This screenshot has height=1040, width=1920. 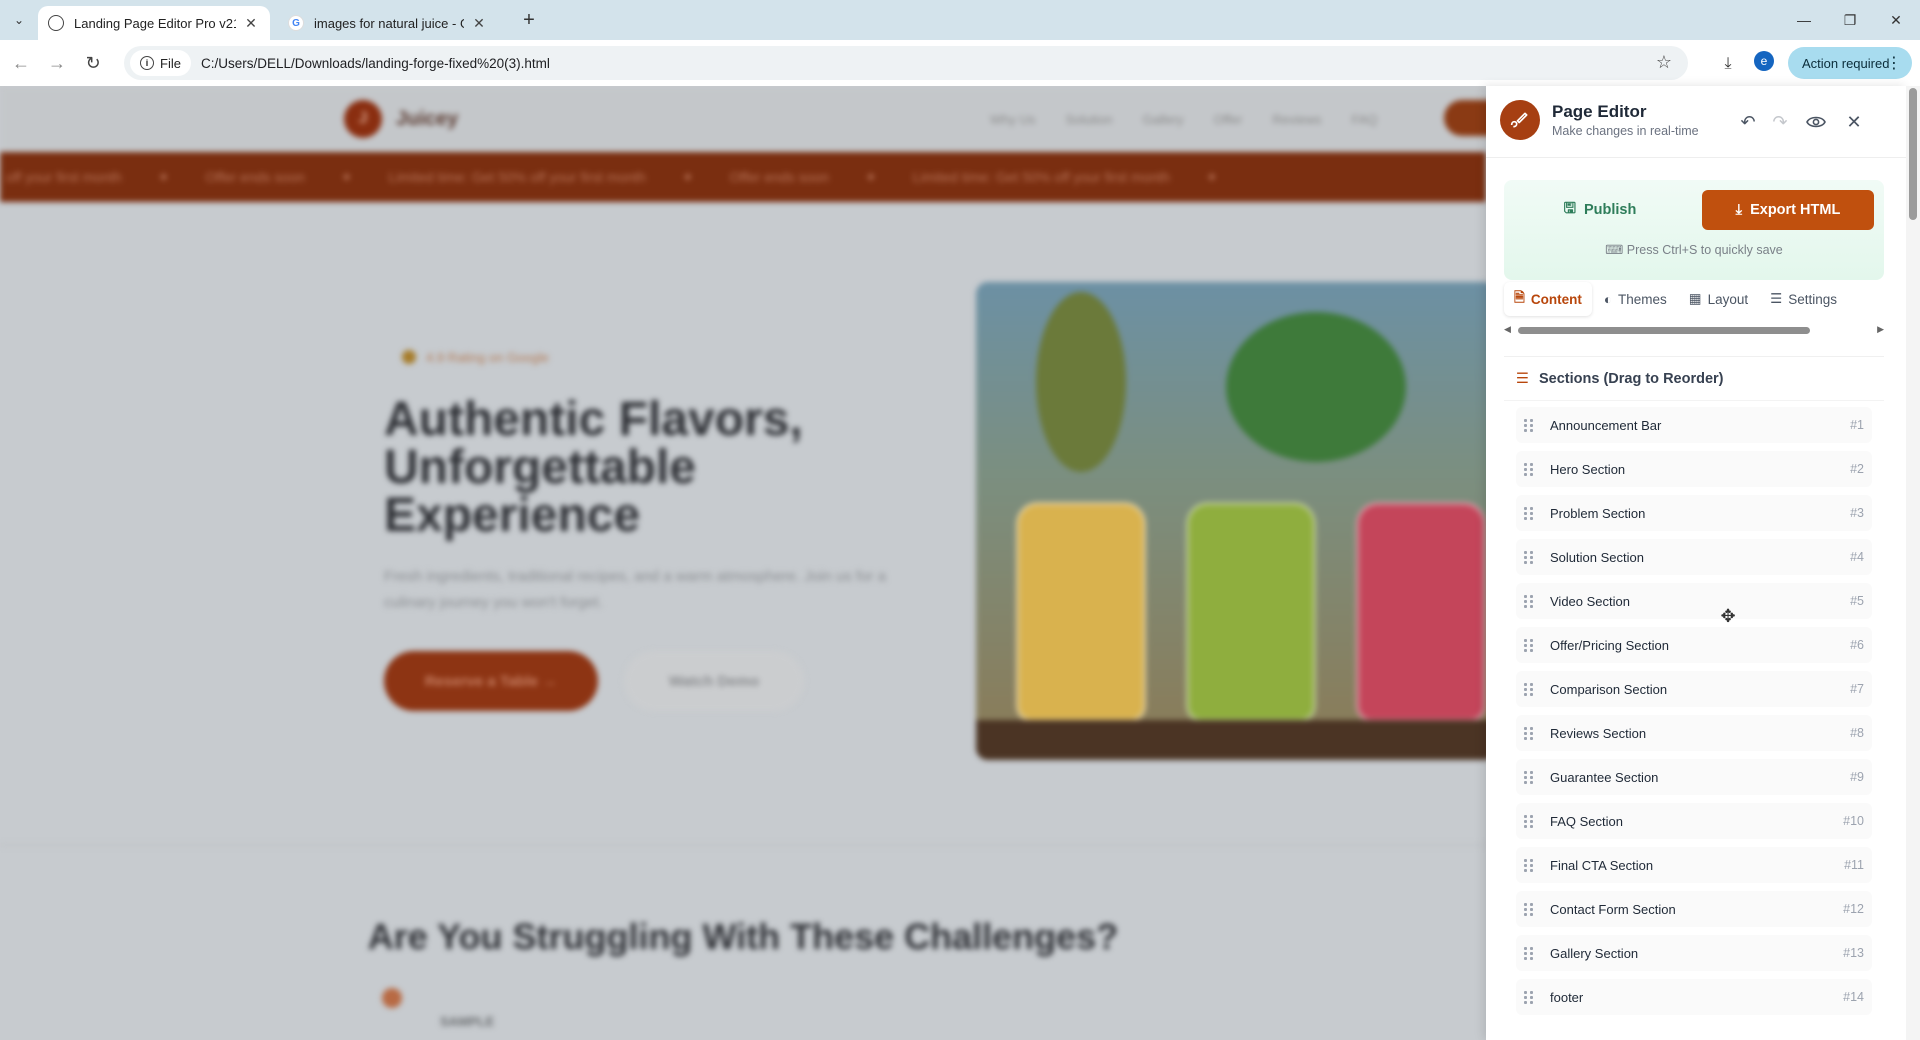 What do you see at coordinates (1694, 909) in the screenshot?
I see `section-item: Contact Form Section #12` at bounding box center [1694, 909].